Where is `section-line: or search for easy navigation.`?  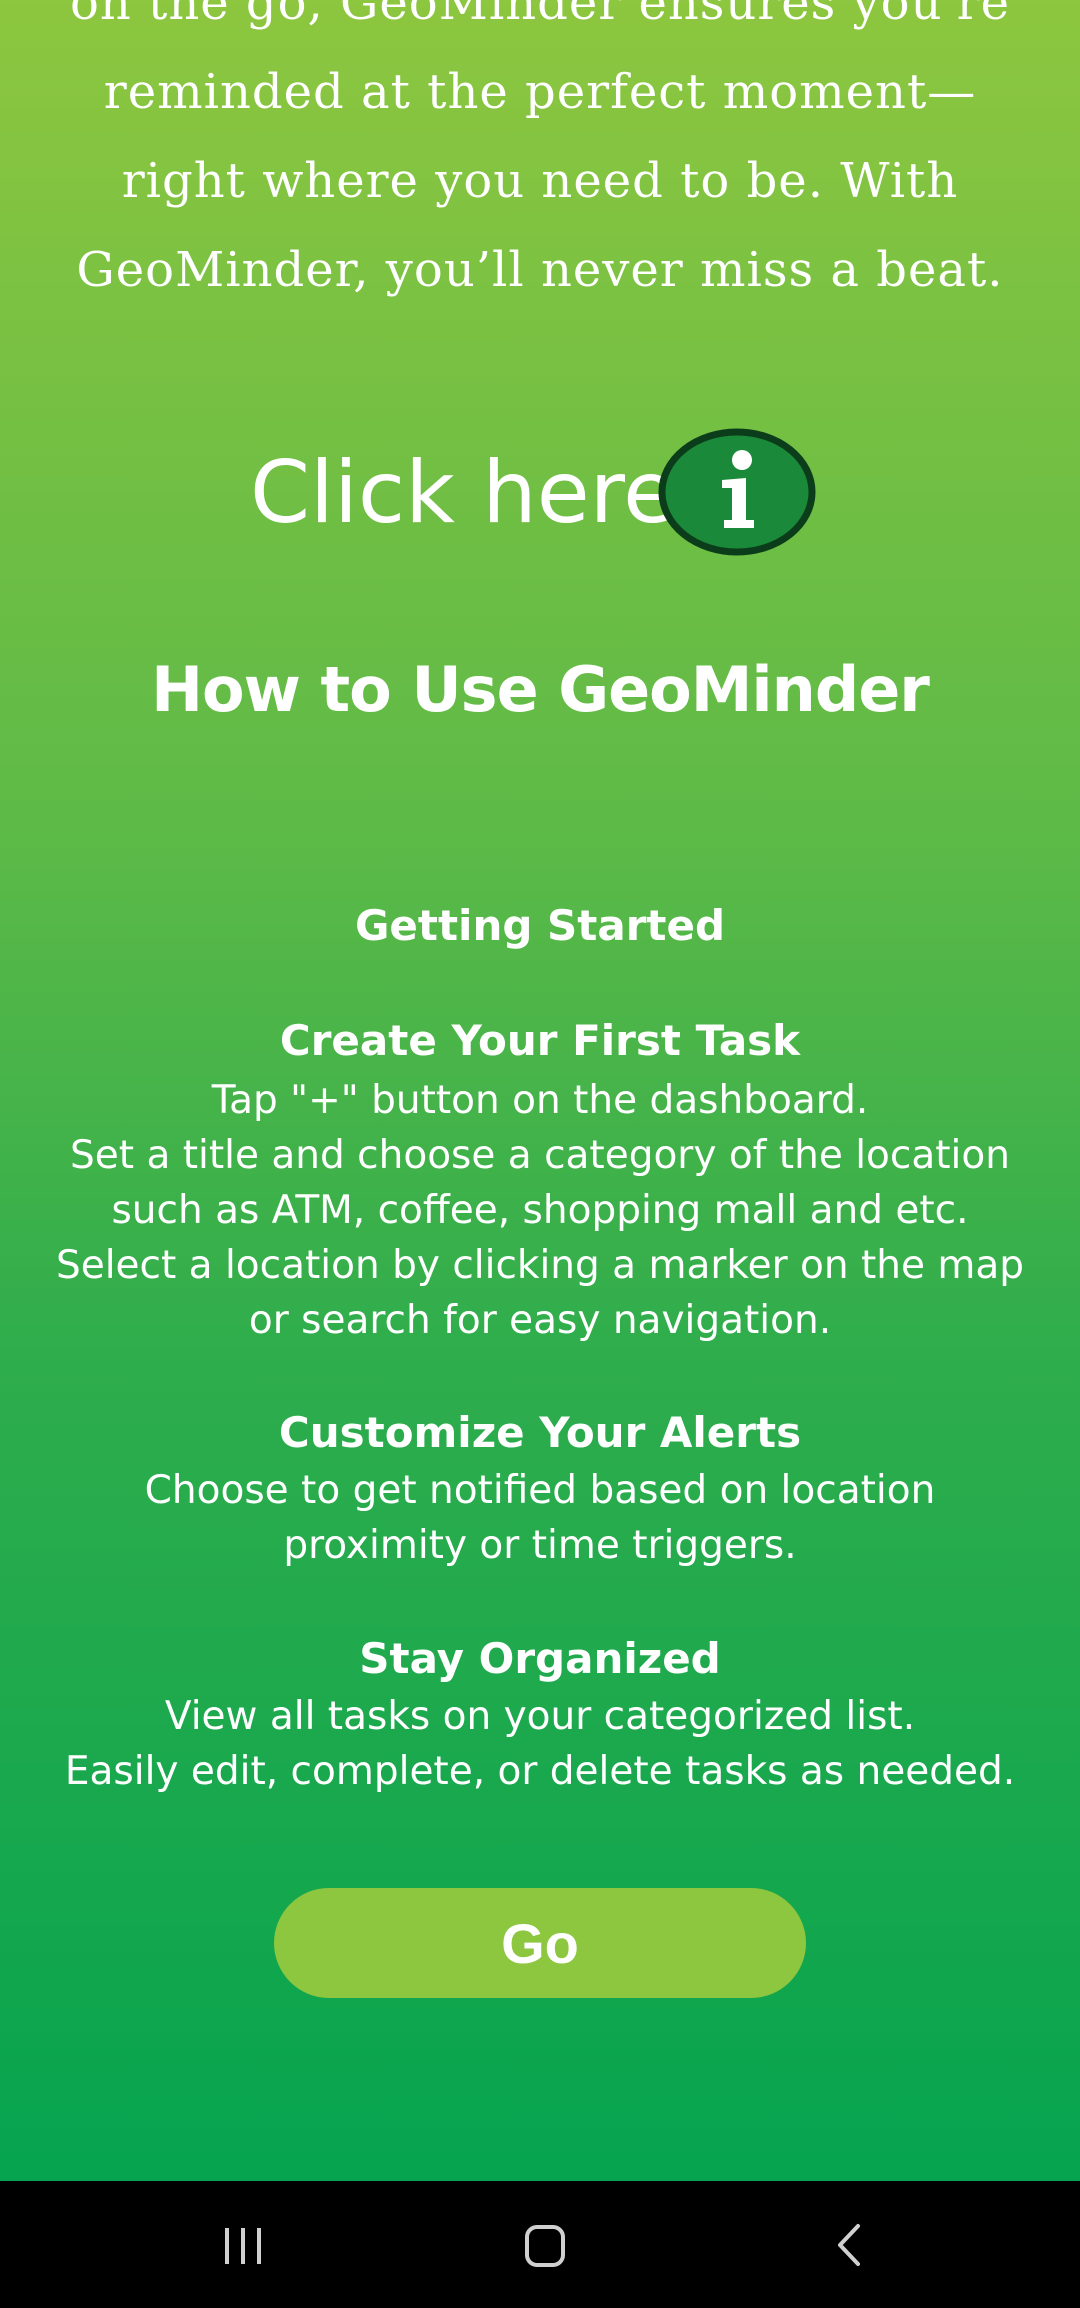
section-line: or search for easy navigation. is located at coordinates (540, 1320).